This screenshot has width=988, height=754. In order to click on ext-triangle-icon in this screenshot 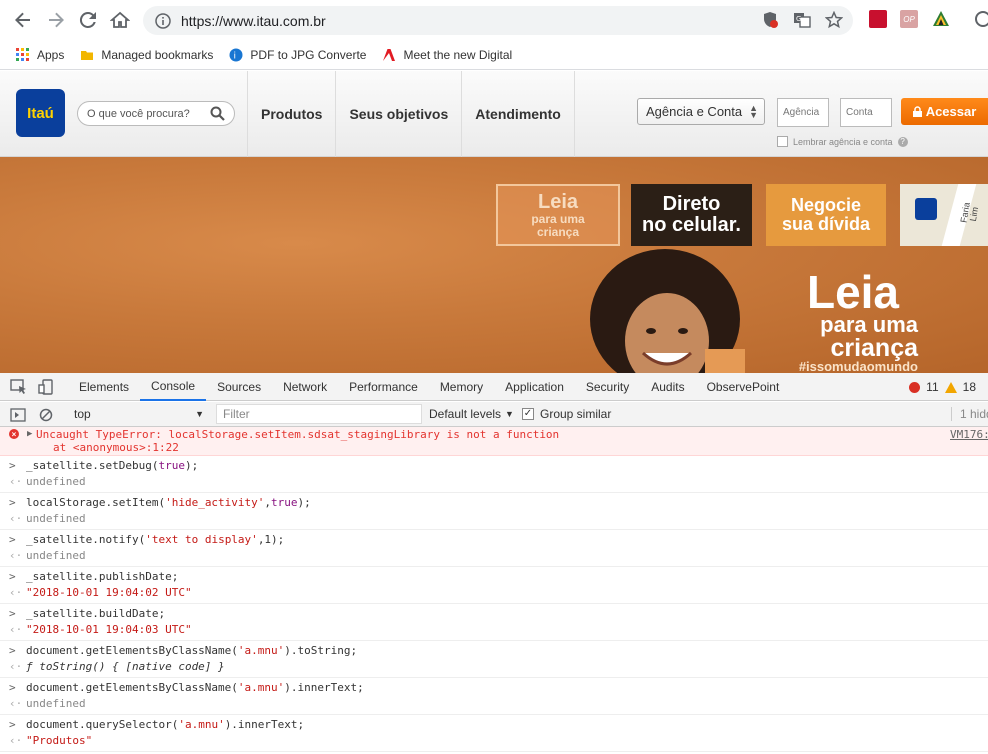, I will do `click(941, 19)`.